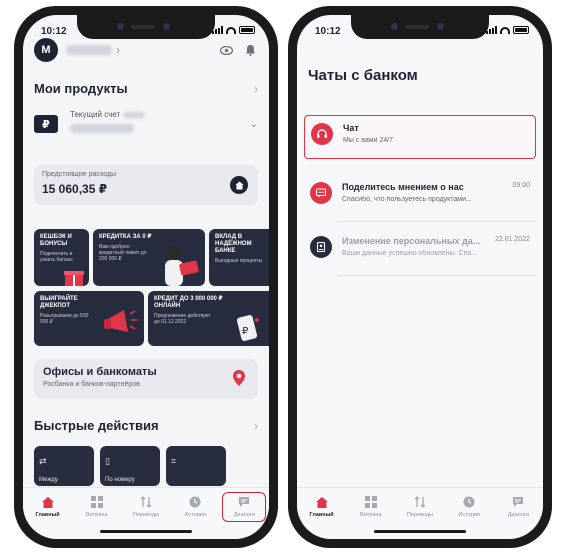 The width and height of the screenshot is (561, 554). Describe the element at coordinates (233, 244) in the screenshot. I see `banner-title: Вклад в надёжном банке` at that location.